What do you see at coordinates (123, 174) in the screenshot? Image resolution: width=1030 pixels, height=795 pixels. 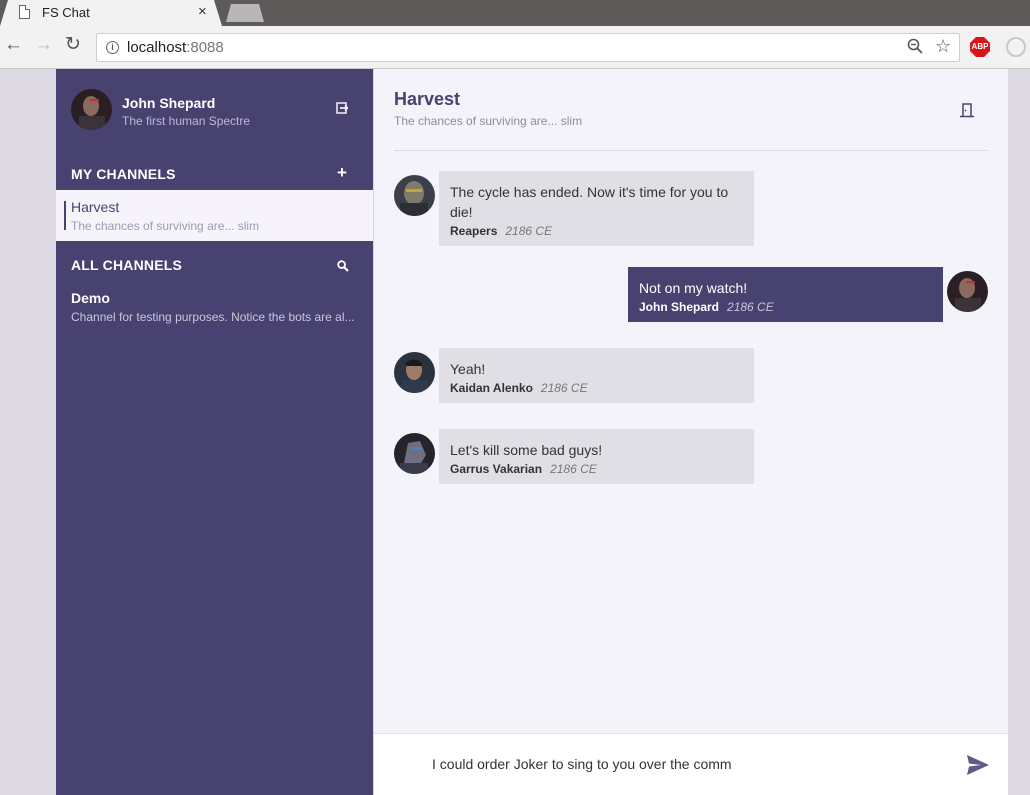 I see `my-channels-header: MY CHANNELS` at bounding box center [123, 174].